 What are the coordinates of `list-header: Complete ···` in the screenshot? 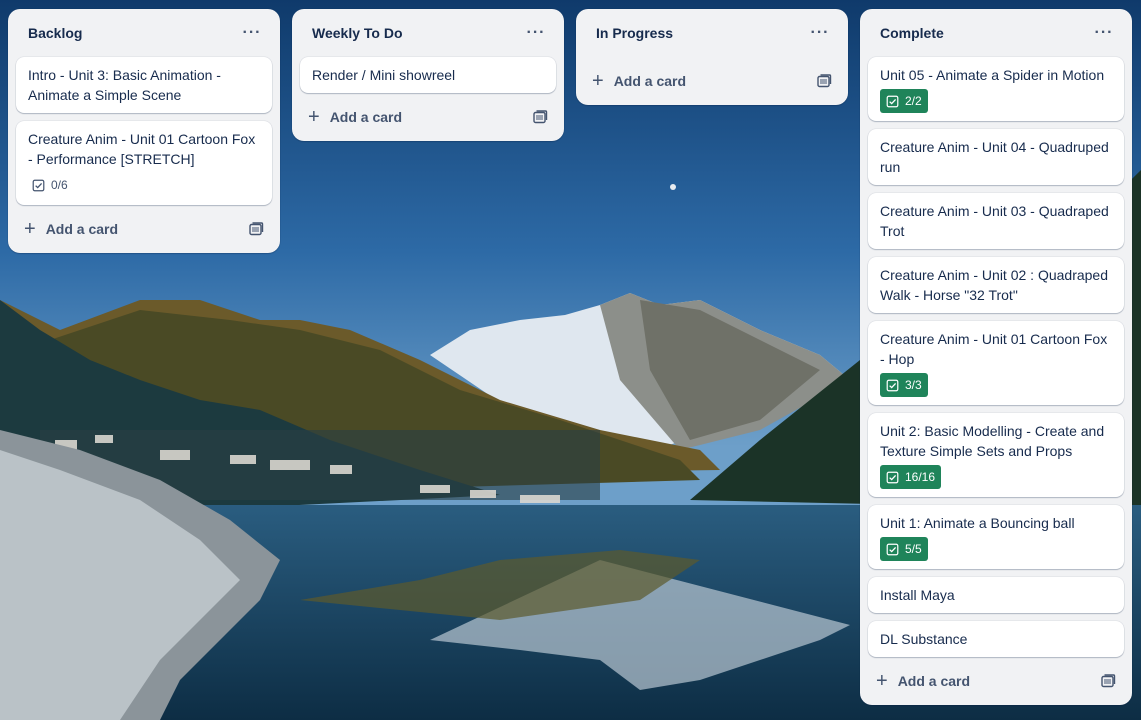 It's located at (996, 33).